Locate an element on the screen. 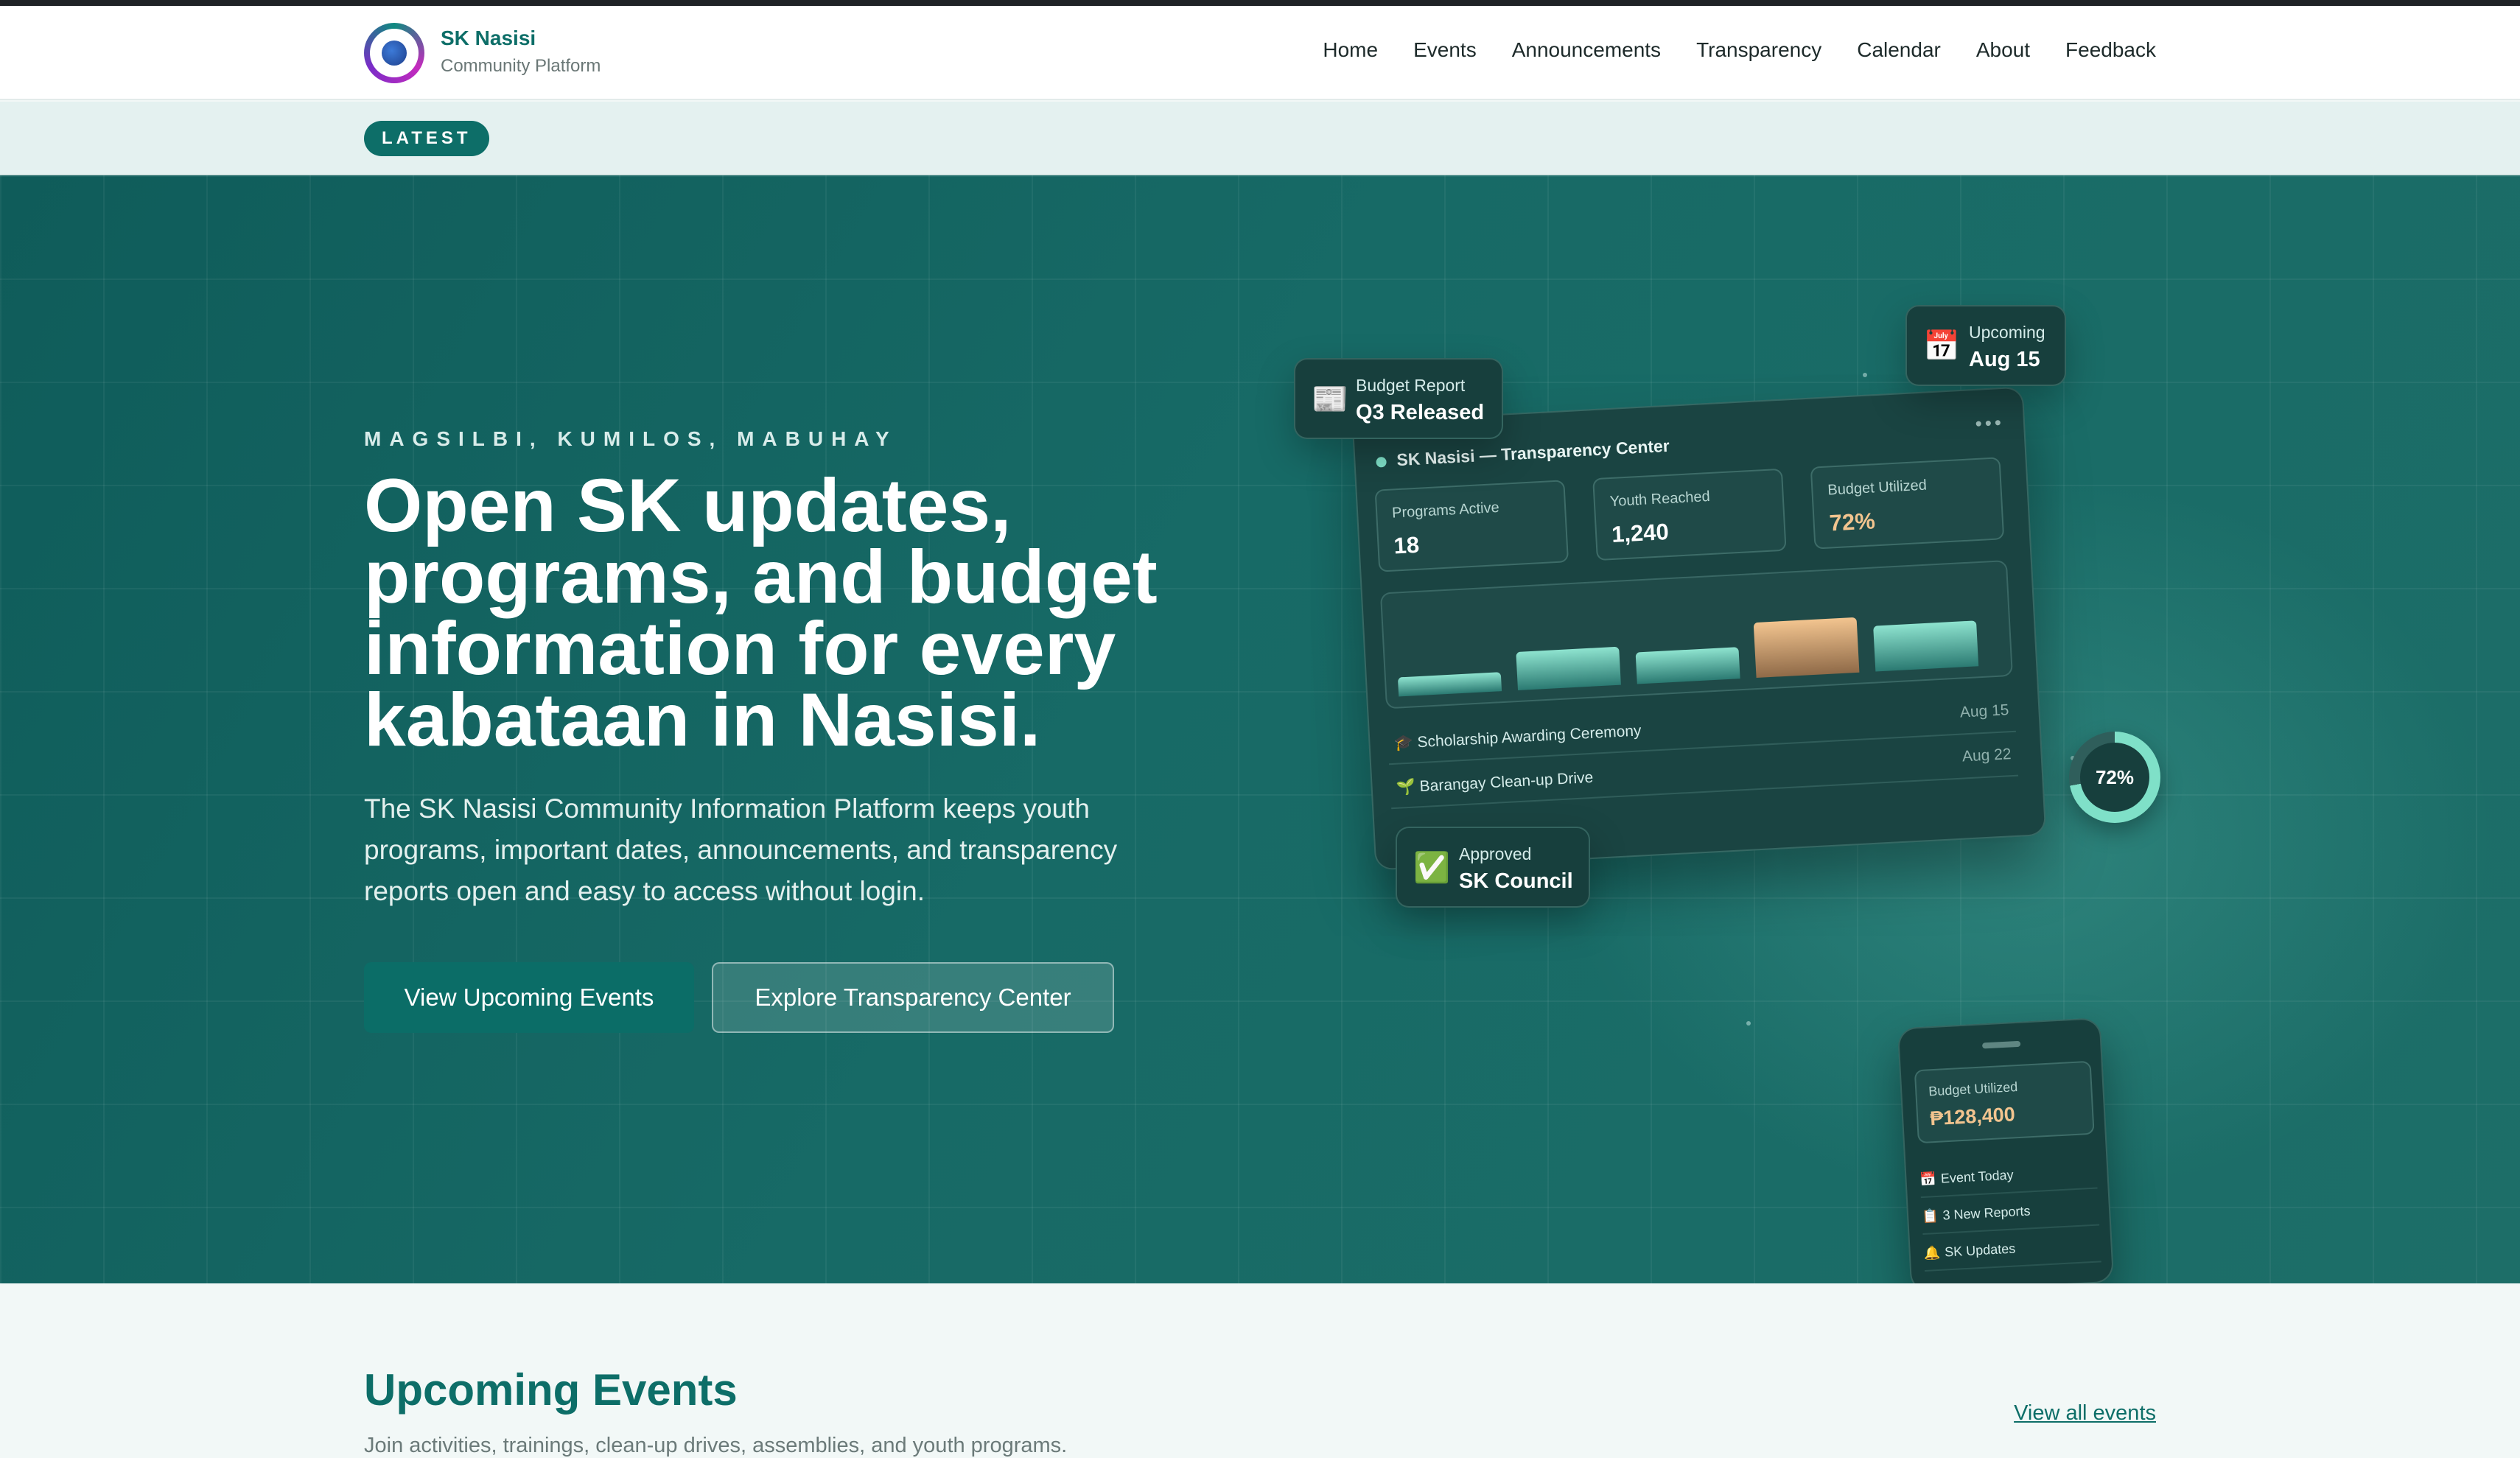 The image size is (2520, 1458). phone-budget-stat: Budget Utilized ₱128,400 is located at coordinates (2004, 1102).